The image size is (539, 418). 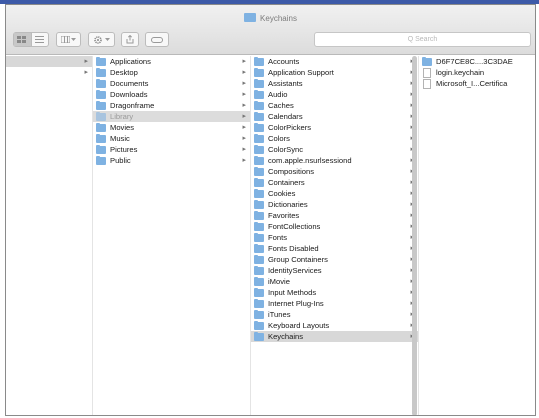 I want to click on icon-view-button, so click(x=23, y=39).